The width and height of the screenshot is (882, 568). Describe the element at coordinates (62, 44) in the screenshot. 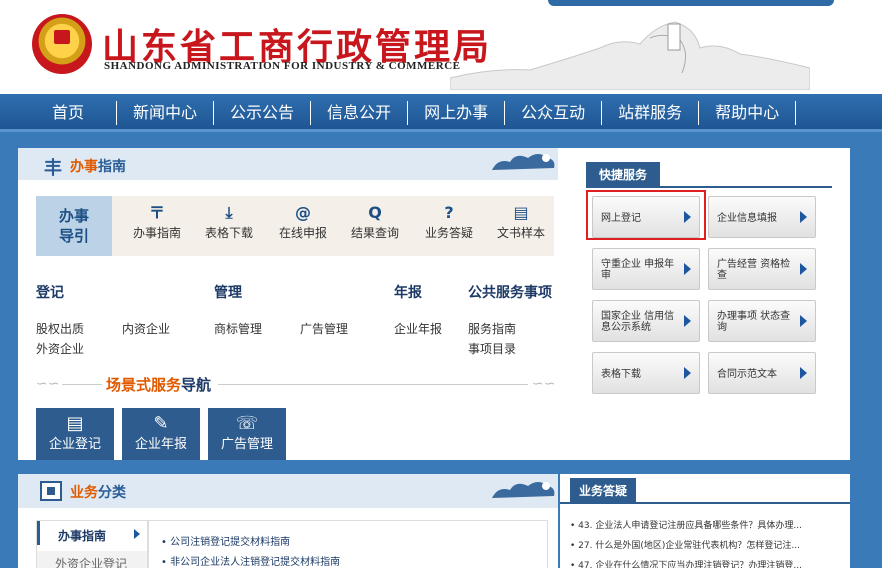

I see `national-emblem-icon` at that location.